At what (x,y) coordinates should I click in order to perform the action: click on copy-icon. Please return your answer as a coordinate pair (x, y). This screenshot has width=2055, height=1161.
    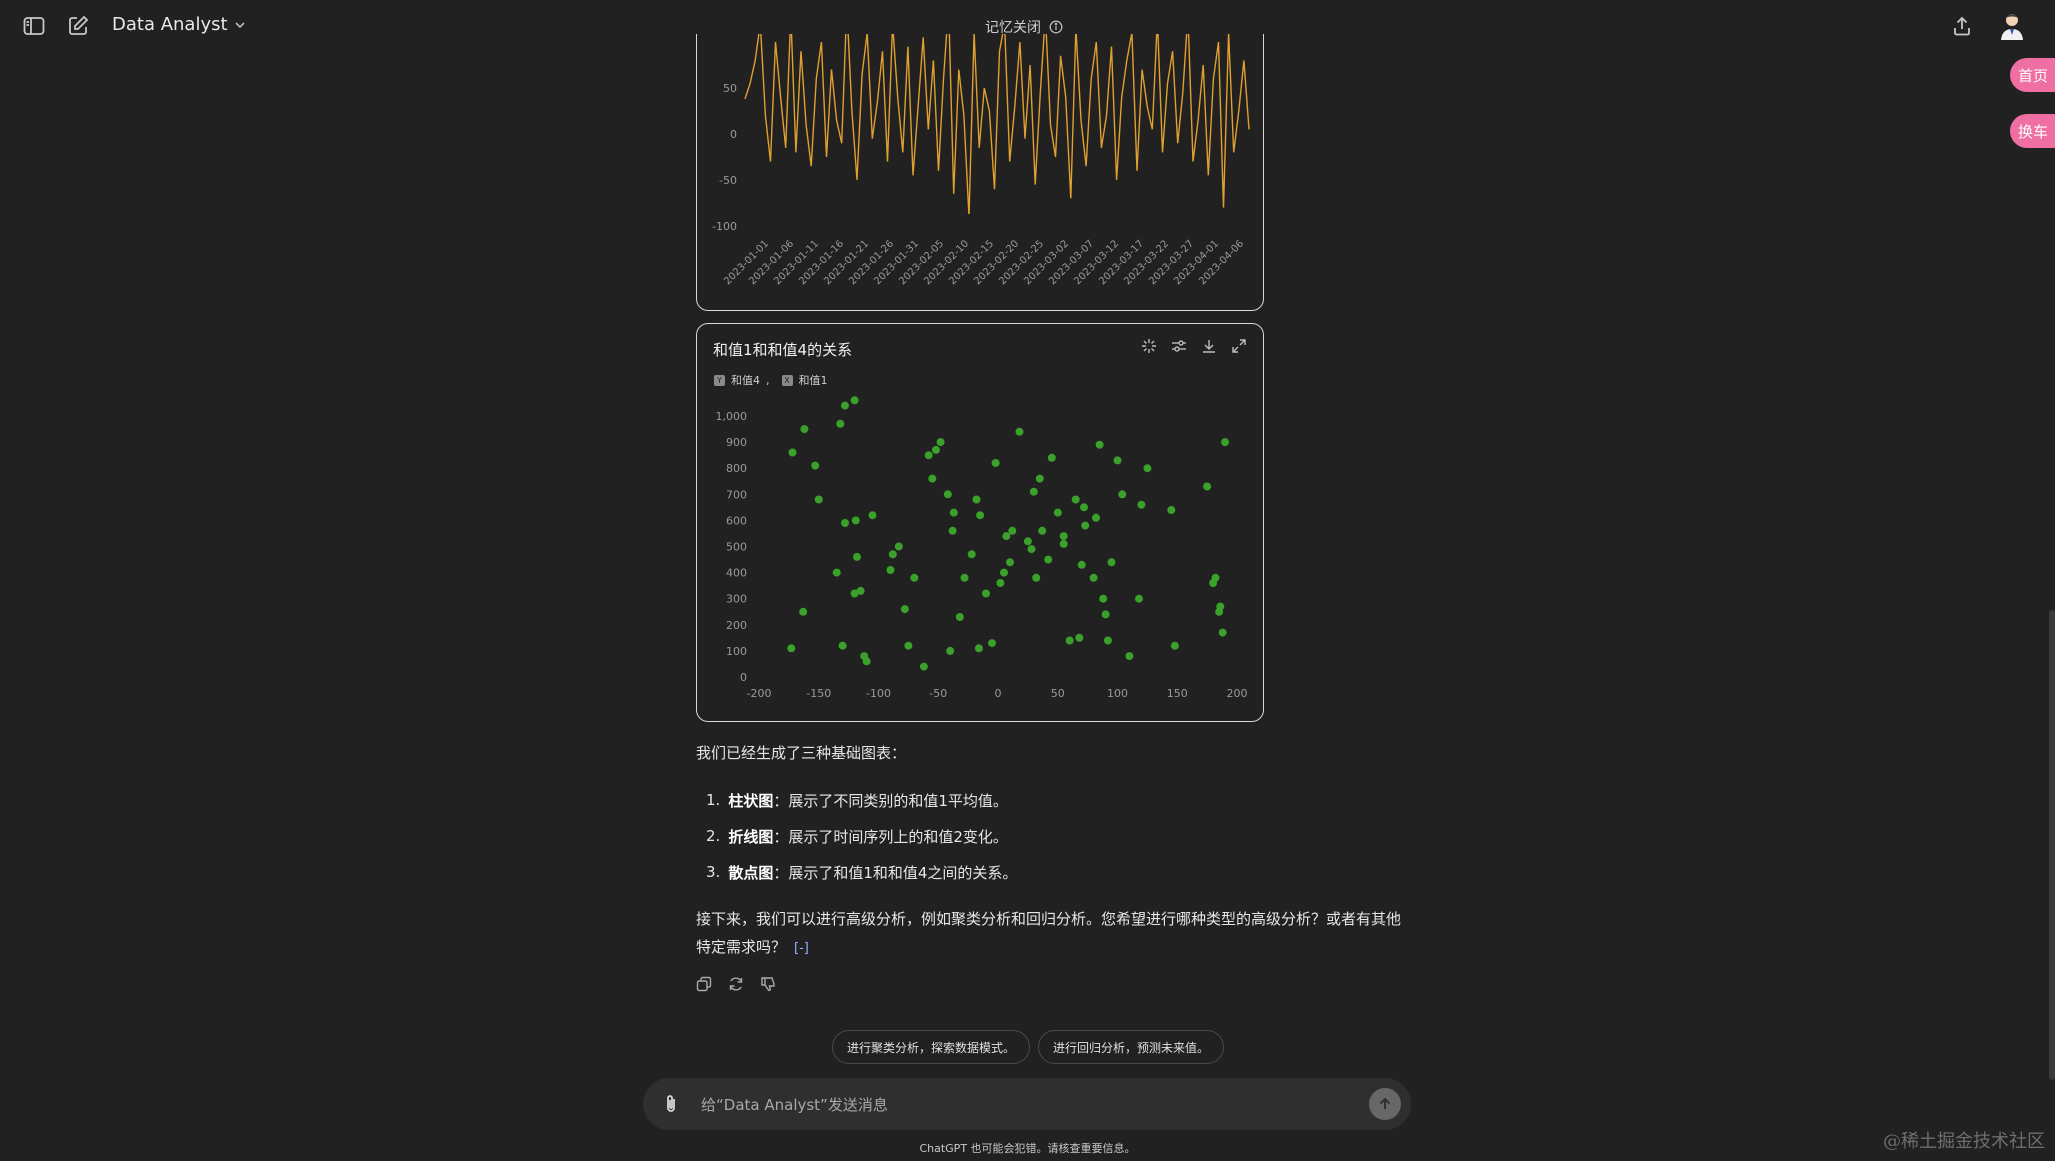
    Looking at the image, I should click on (704, 984).